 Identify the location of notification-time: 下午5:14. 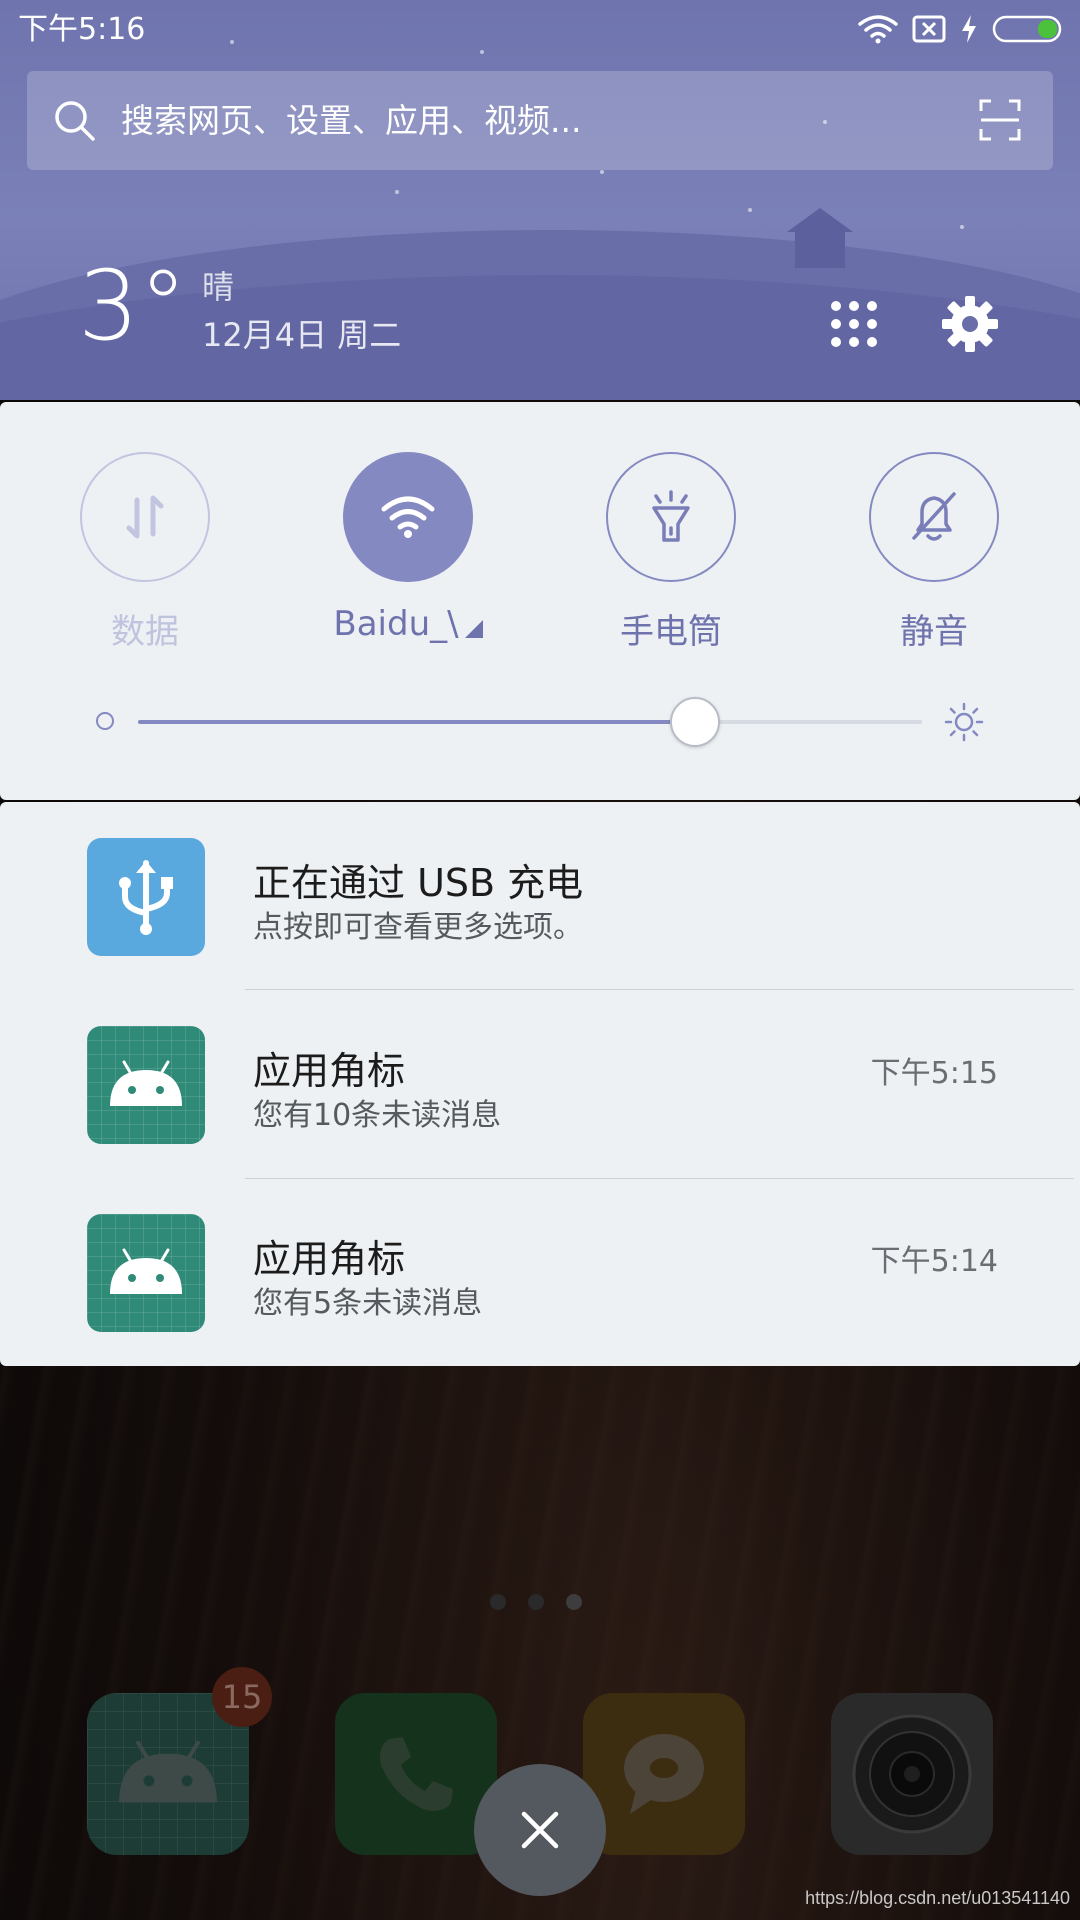
(934, 1261).